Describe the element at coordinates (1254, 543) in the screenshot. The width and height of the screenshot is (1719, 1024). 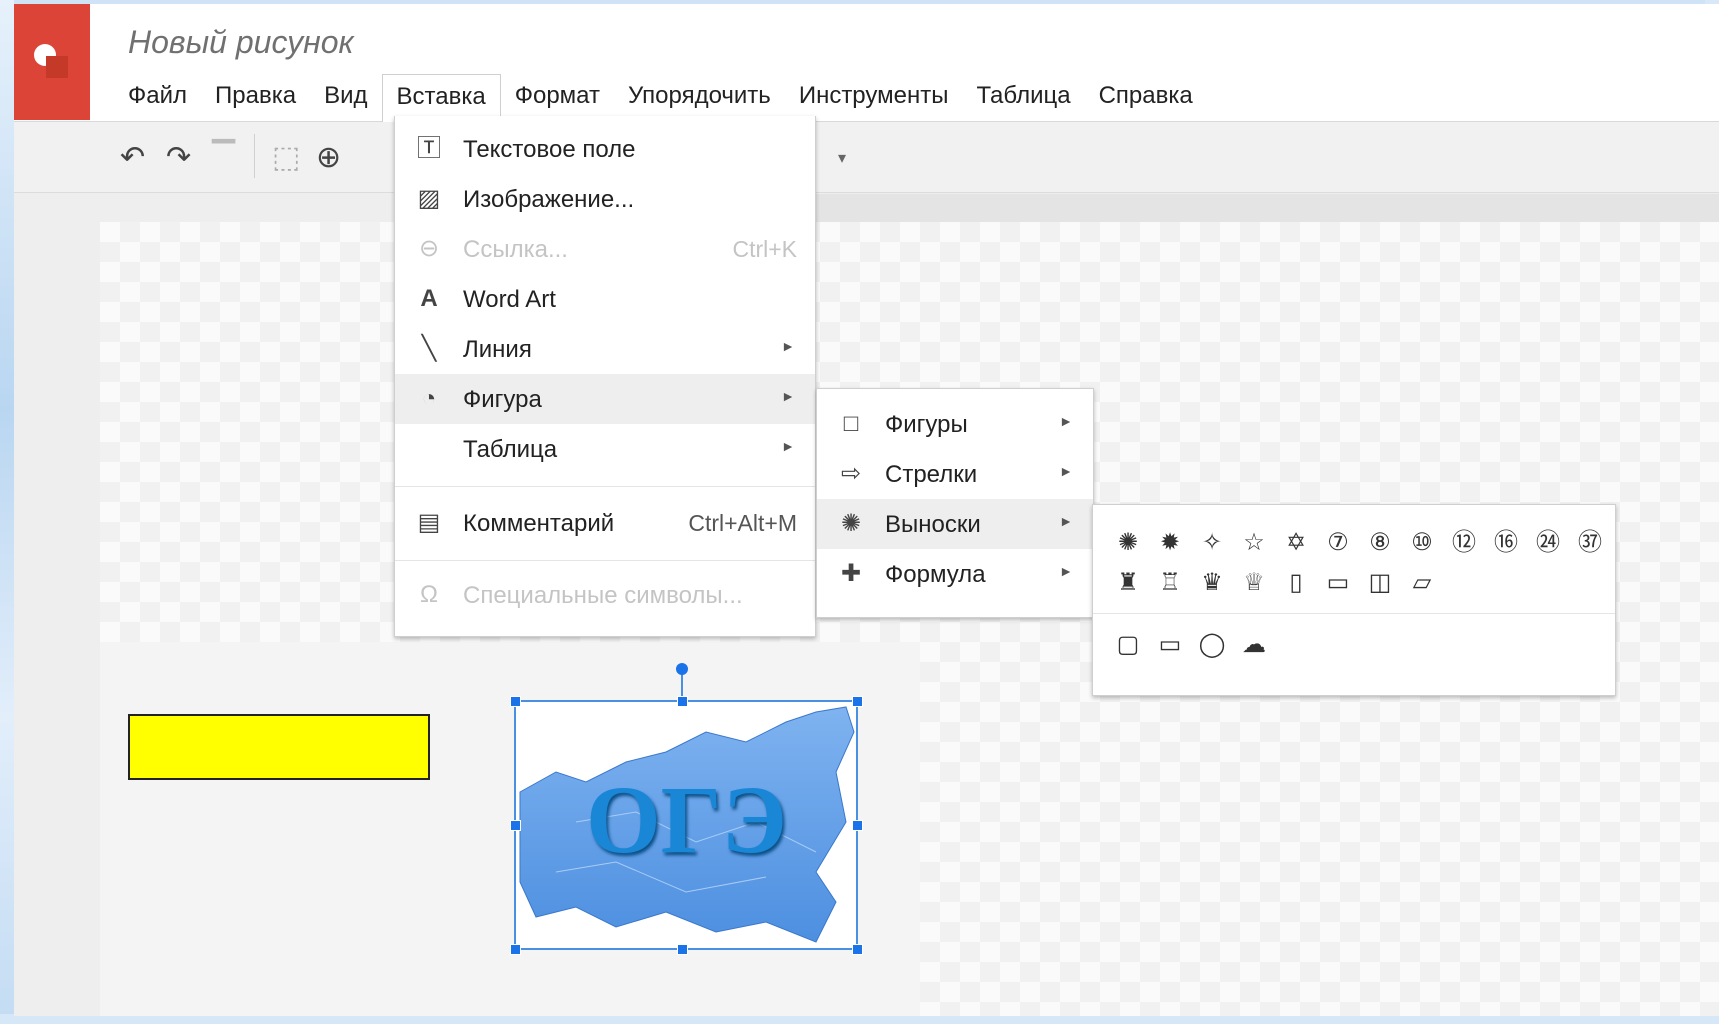
I see `star5-icon: ☆` at that location.